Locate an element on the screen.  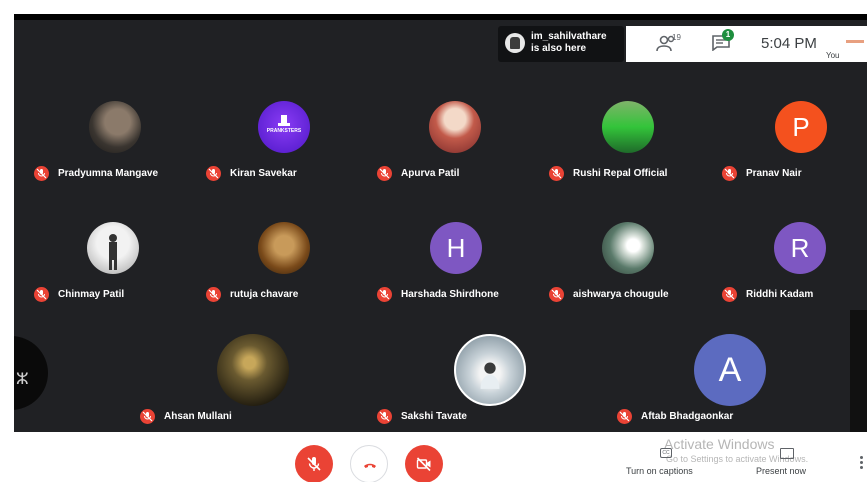
participant-name-row: Pradyumna Mangave is located at coordinates (96, 173).